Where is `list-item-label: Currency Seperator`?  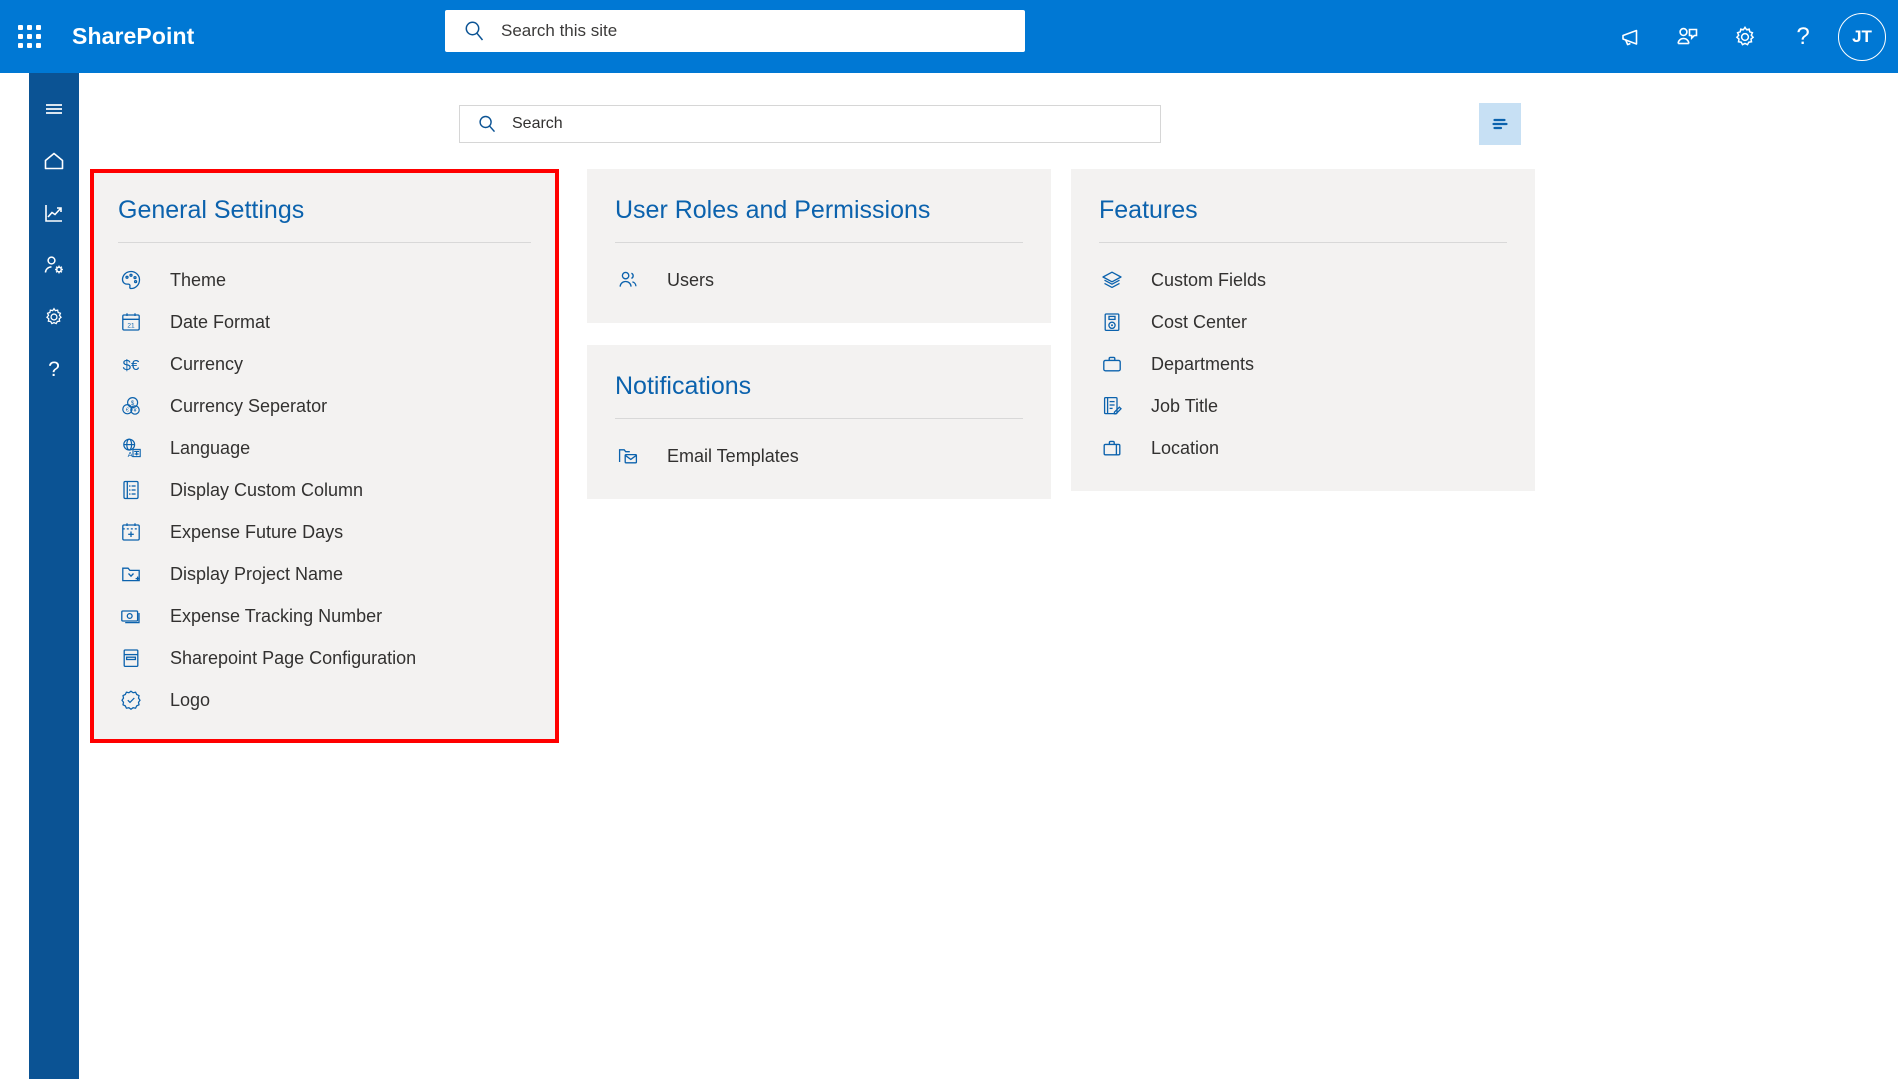 list-item-label: Currency Seperator is located at coordinates (249, 405).